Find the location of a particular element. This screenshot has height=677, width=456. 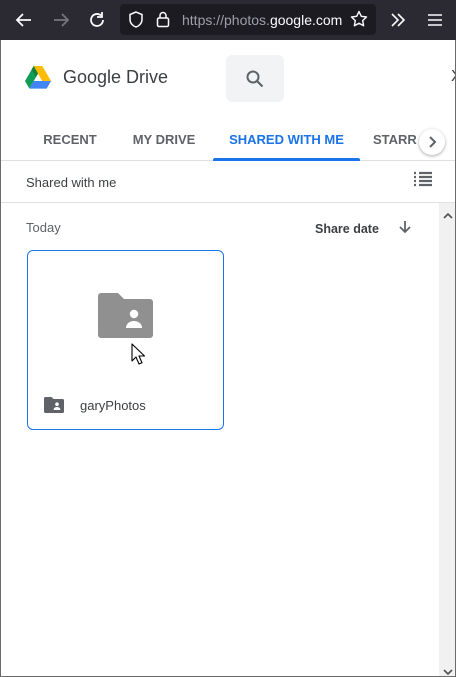

tab-recent: RECENT is located at coordinates (70, 139).